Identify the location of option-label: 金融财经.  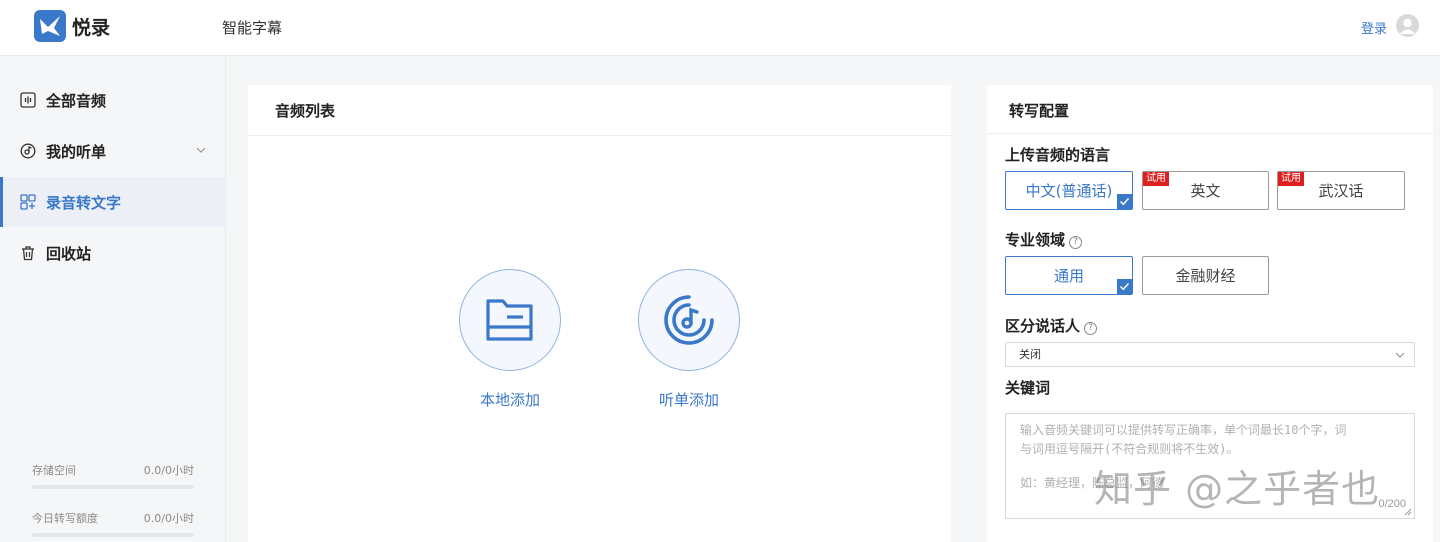
(1205, 276).